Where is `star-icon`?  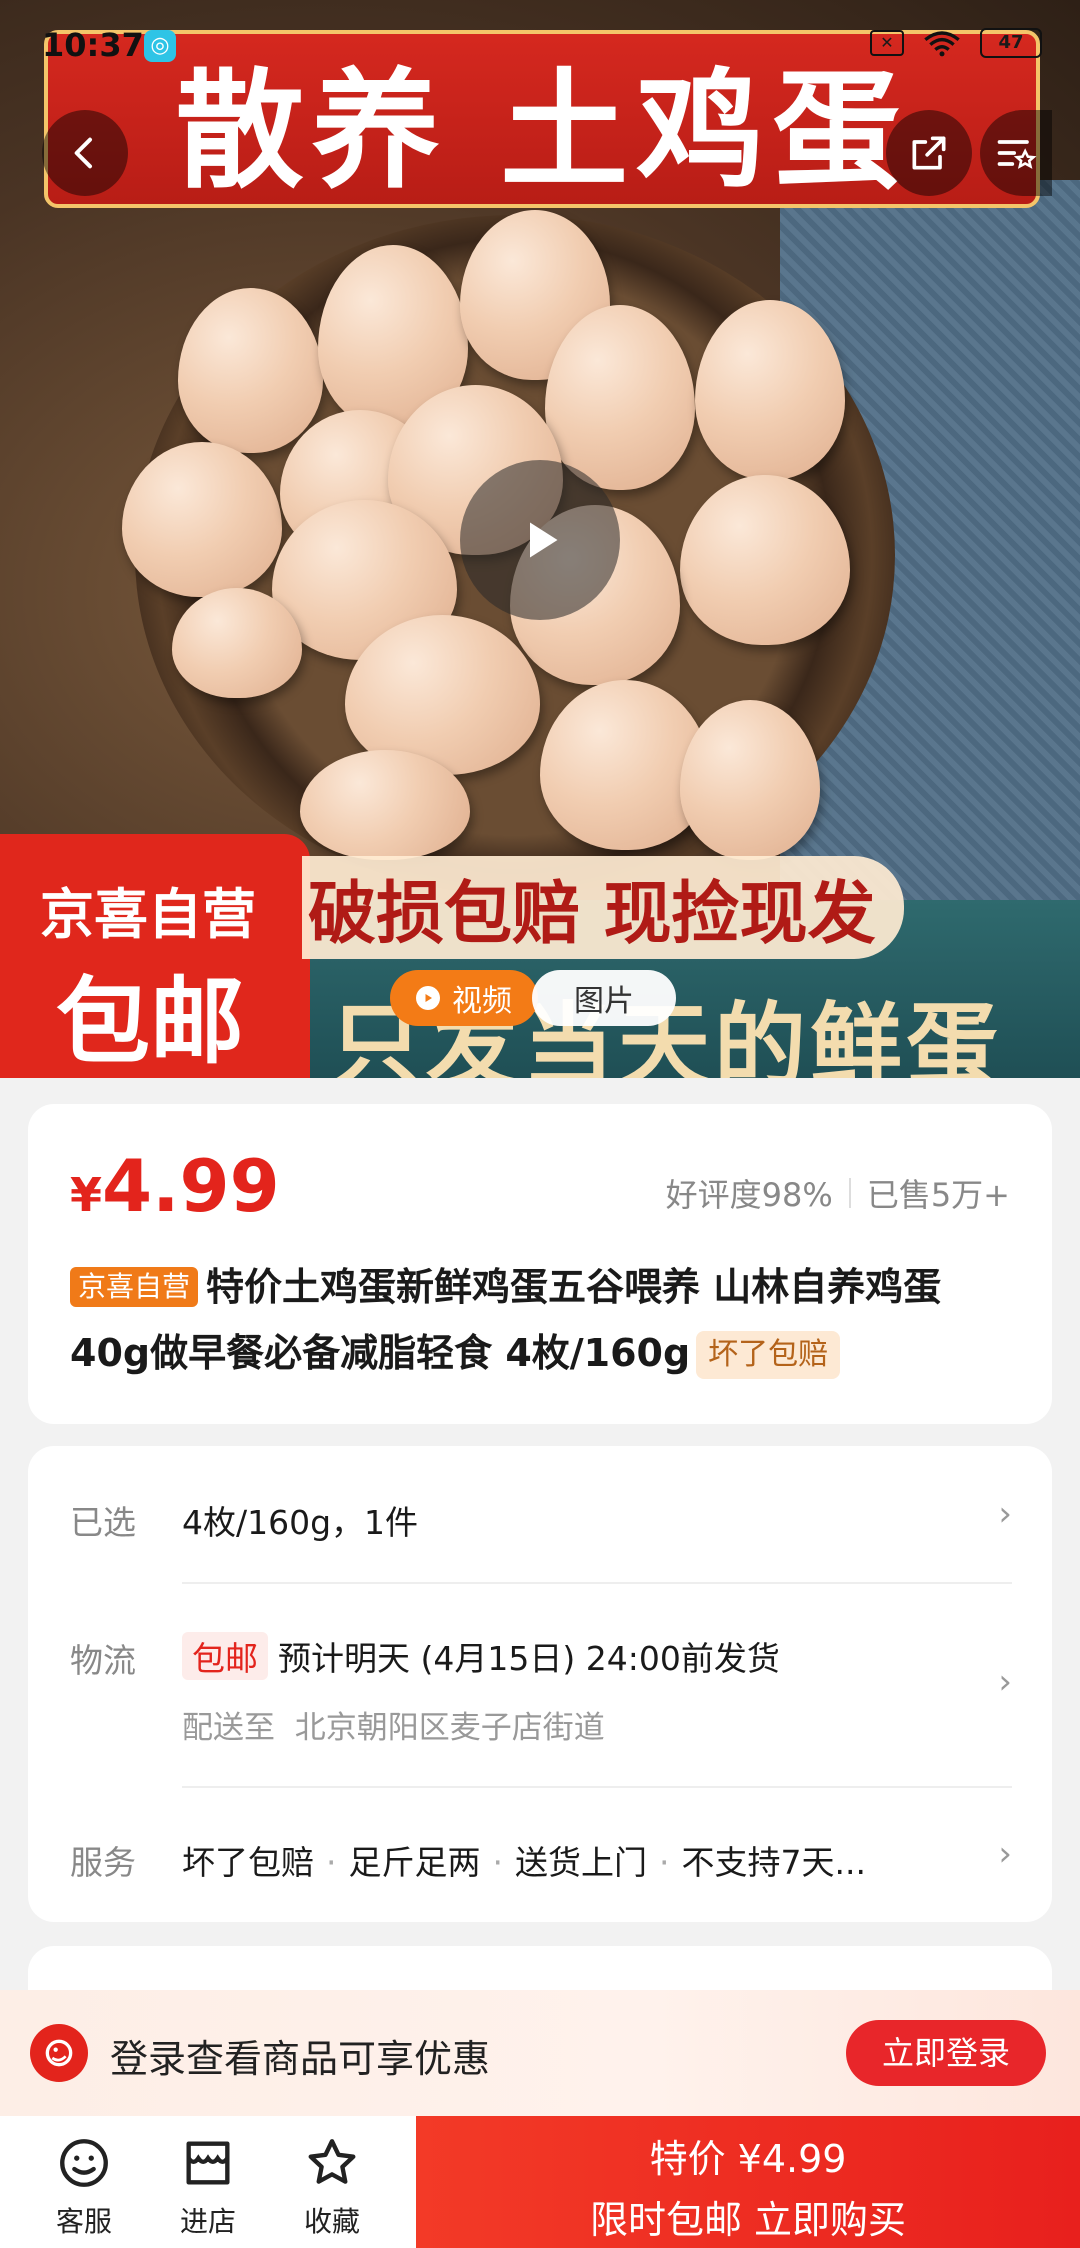
star-icon is located at coordinates (332, 2163).